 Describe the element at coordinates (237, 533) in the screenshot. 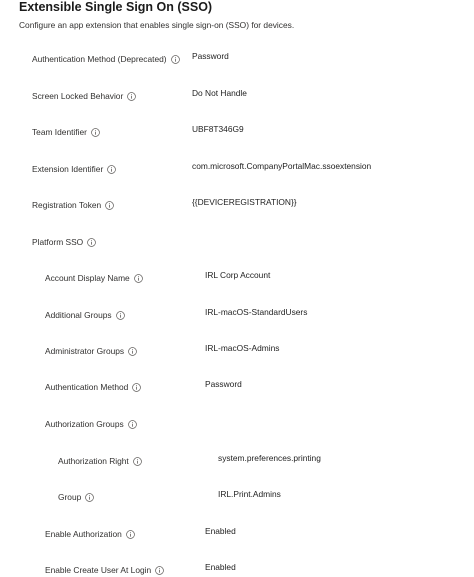

I see `setting-row-enable-authorization: Enable Authorization Enabled` at that location.